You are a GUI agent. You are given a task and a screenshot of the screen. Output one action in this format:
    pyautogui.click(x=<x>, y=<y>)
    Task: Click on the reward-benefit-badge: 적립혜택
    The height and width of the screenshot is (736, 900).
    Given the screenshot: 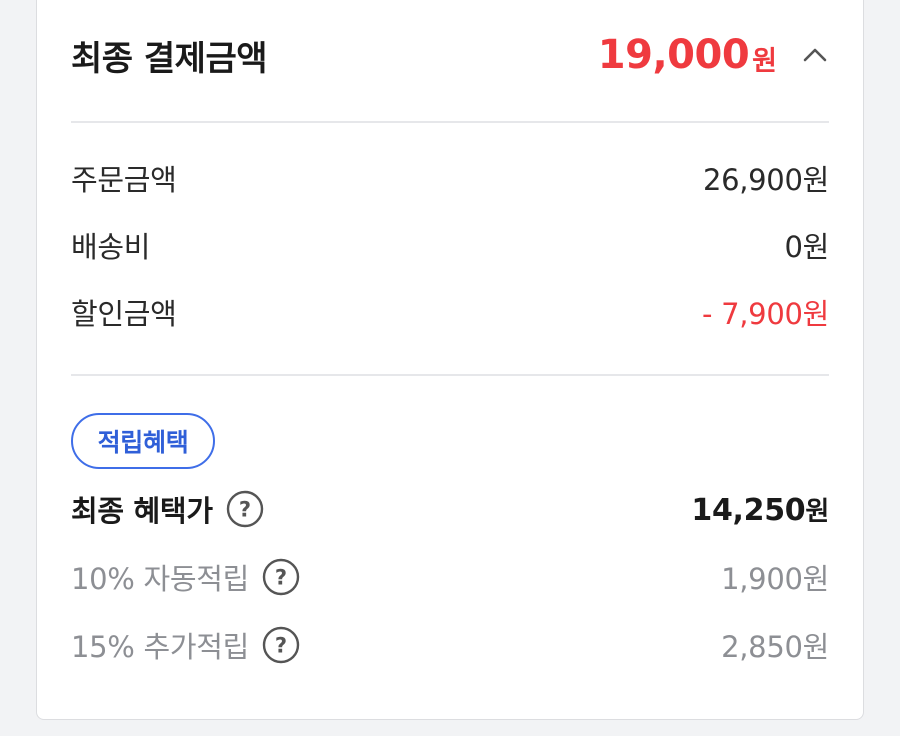 What is the action you would take?
    pyautogui.click(x=143, y=441)
    